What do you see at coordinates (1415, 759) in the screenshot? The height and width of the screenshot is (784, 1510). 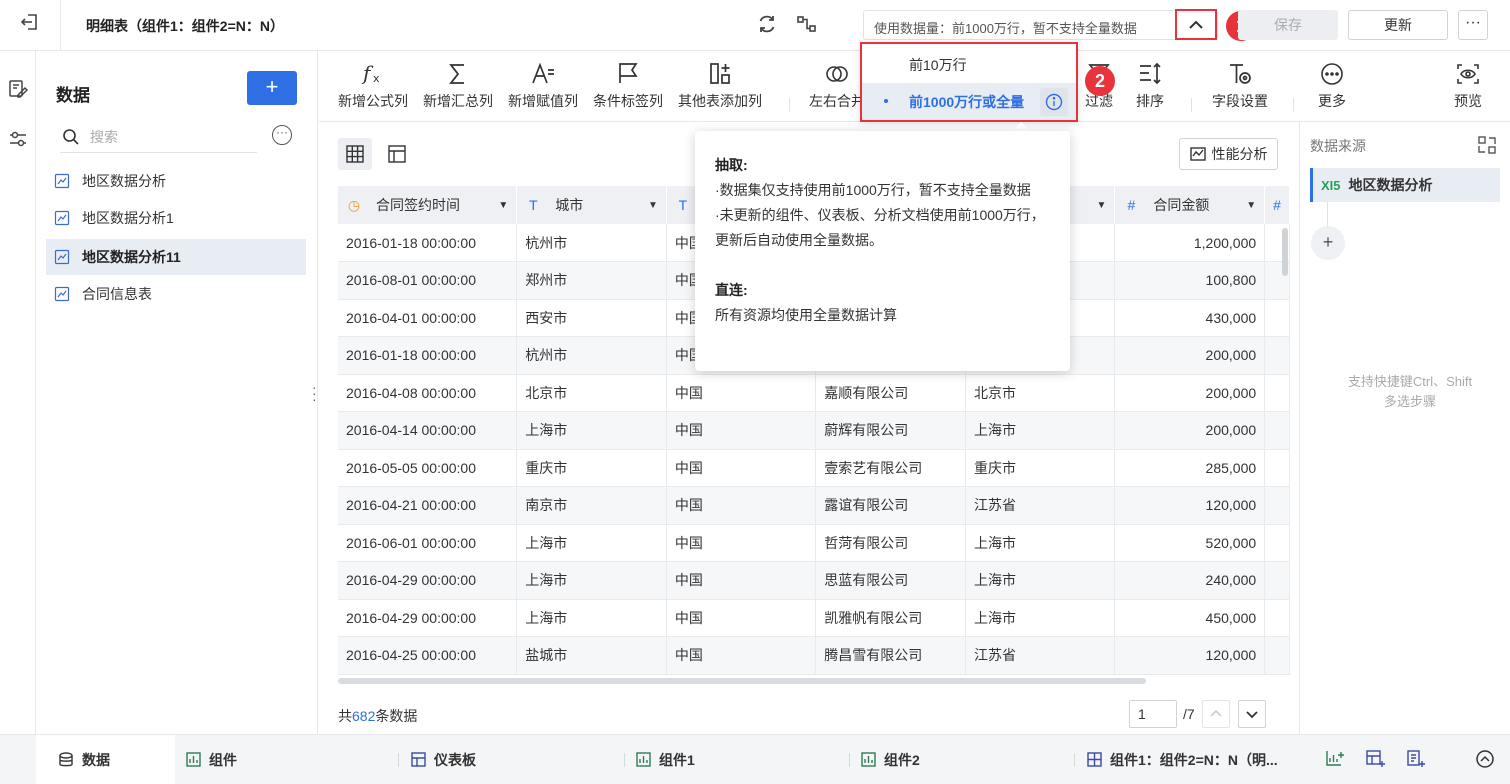 I see `add-report-icon` at bounding box center [1415, 759].